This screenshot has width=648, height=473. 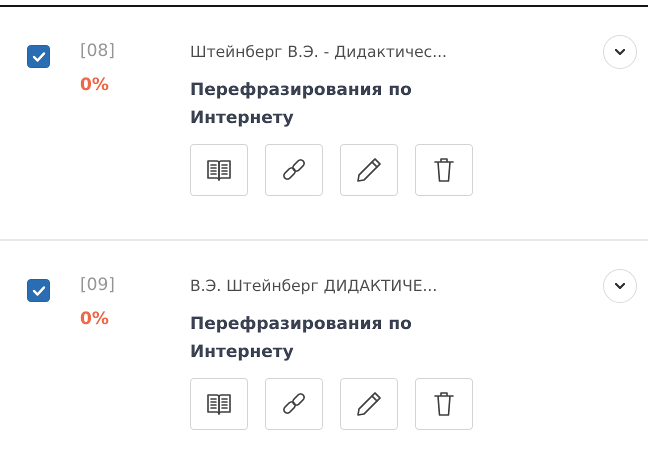 I want to click on source-number: [08], so click(x=97, y=51).